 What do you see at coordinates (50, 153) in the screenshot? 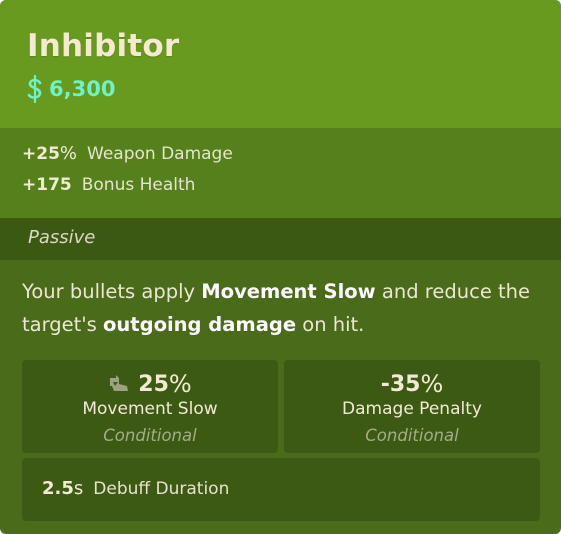
I see `stat-value: +25%` at bounding box center [50, 153].